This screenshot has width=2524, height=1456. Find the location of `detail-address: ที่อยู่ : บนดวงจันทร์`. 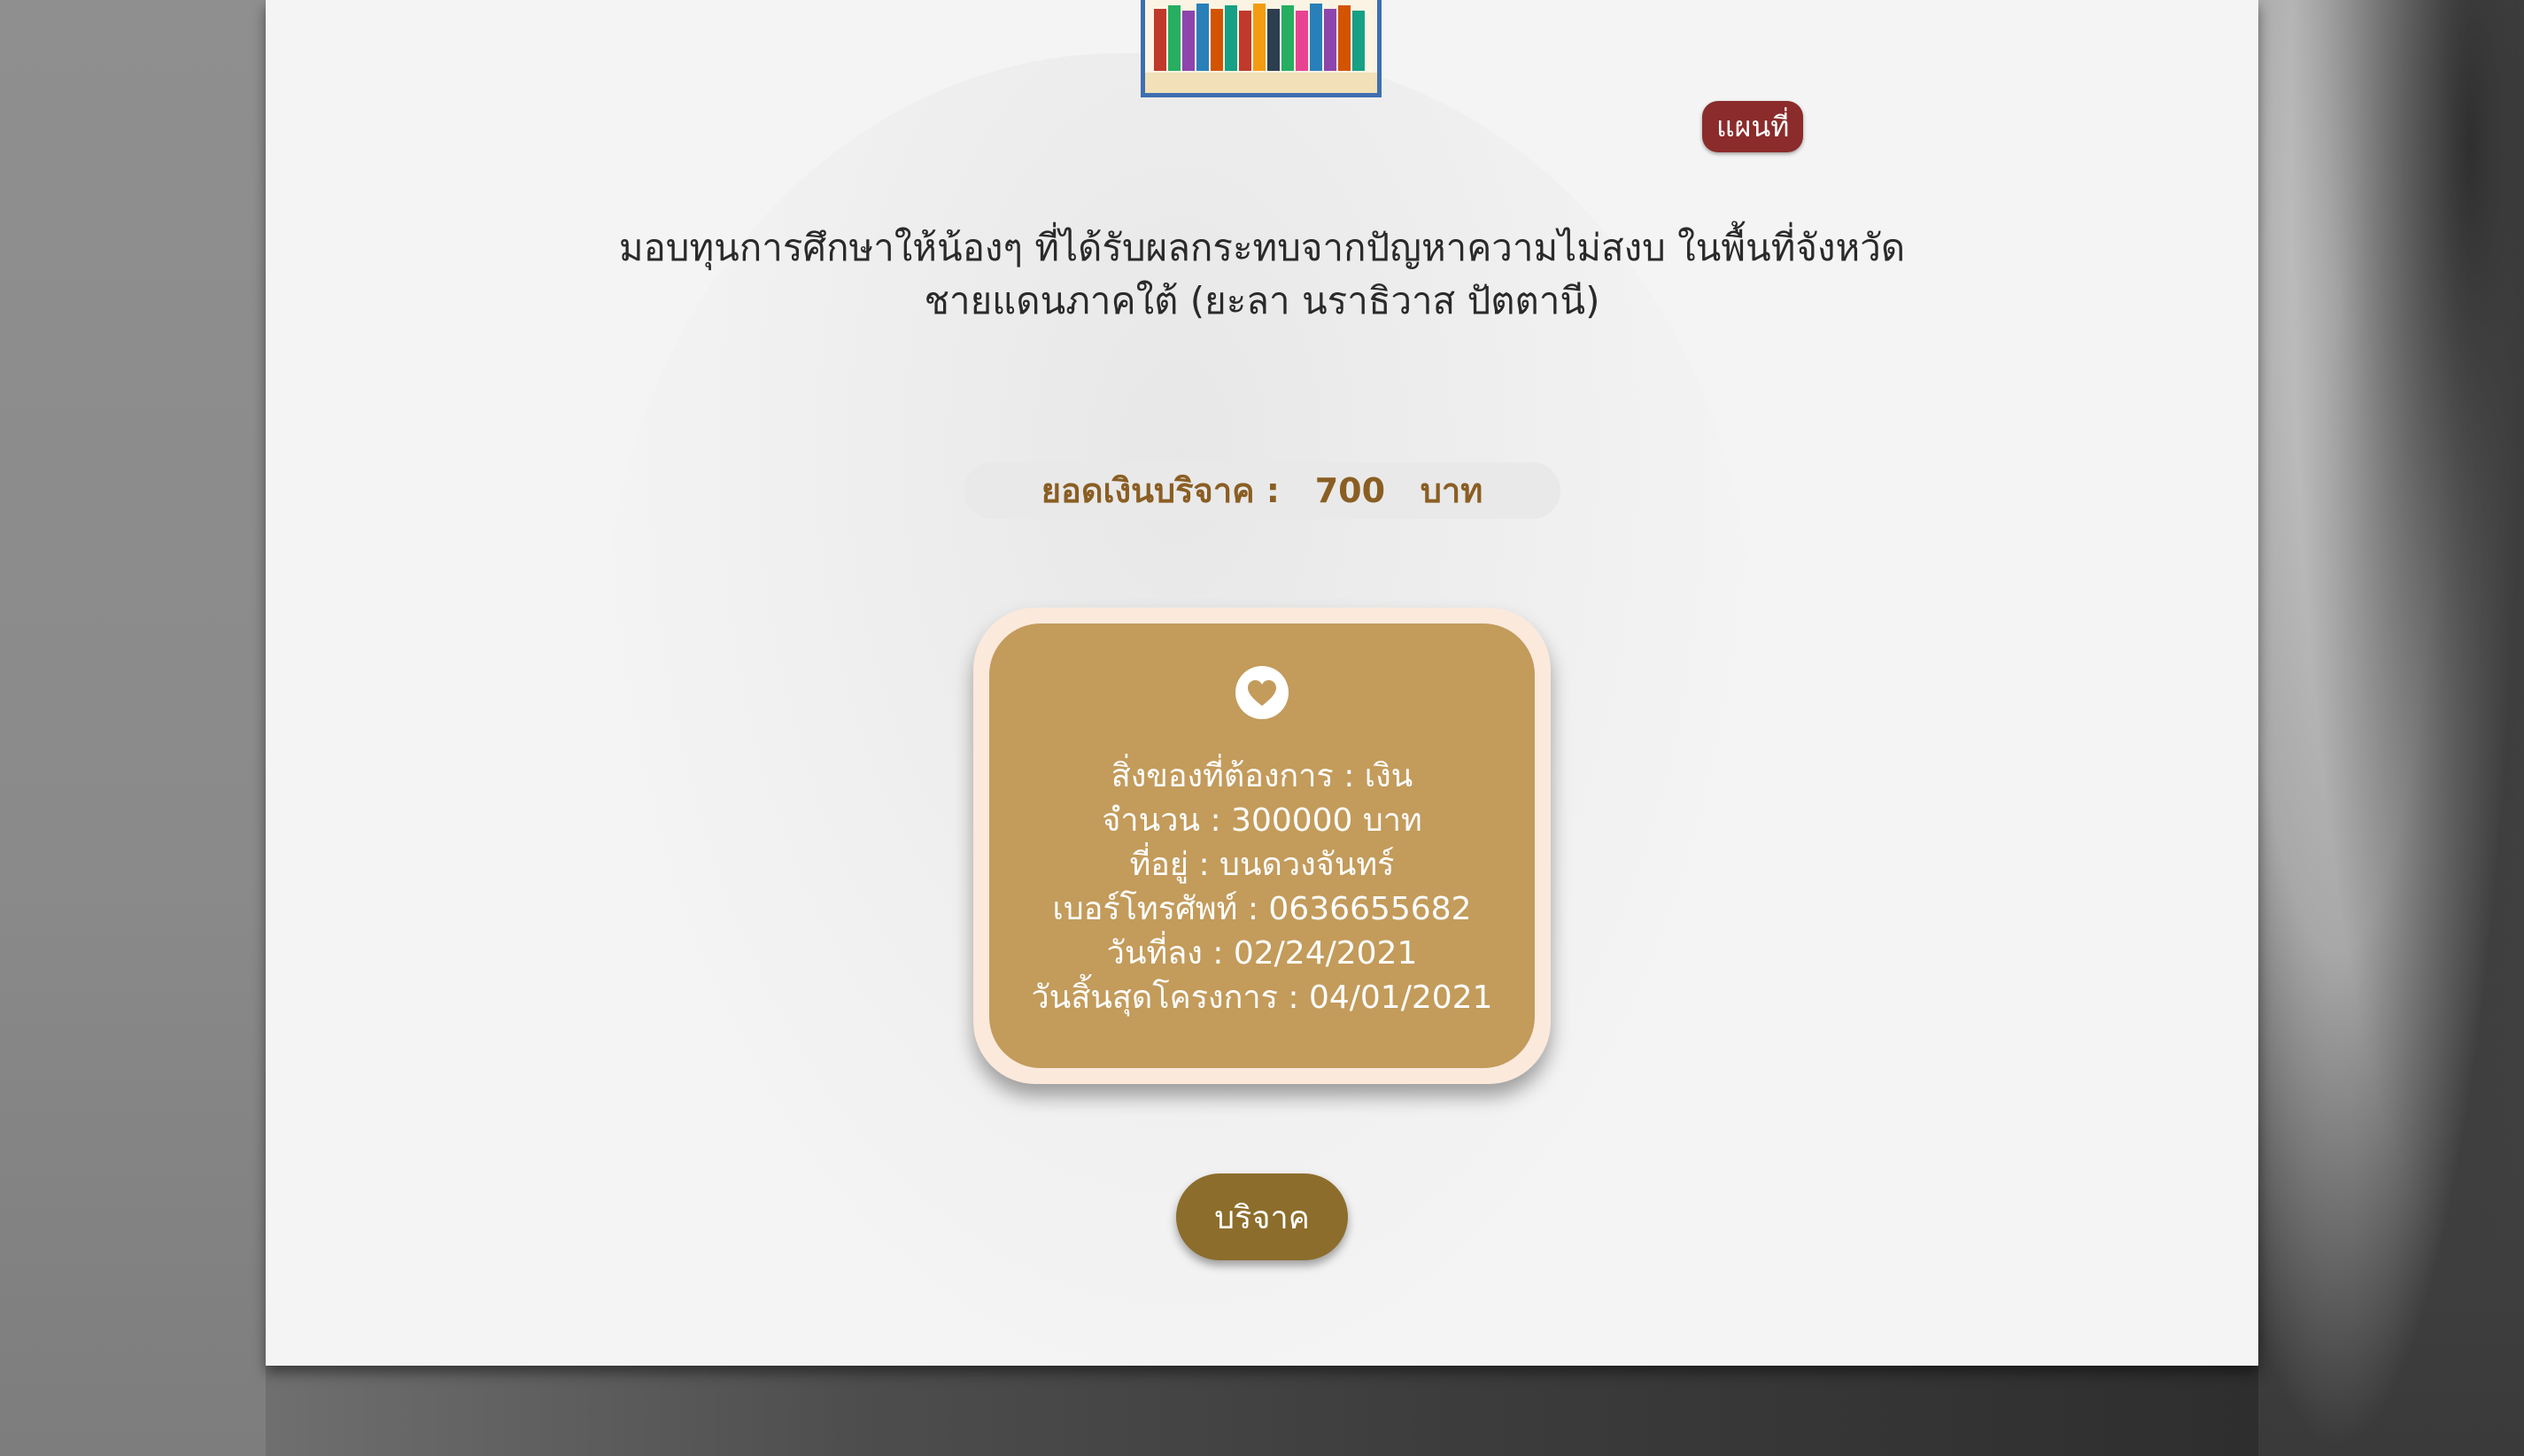

detail-address: ที่อยู่ : บนดวงจันทร์ is located at coordinates (1262, 865).